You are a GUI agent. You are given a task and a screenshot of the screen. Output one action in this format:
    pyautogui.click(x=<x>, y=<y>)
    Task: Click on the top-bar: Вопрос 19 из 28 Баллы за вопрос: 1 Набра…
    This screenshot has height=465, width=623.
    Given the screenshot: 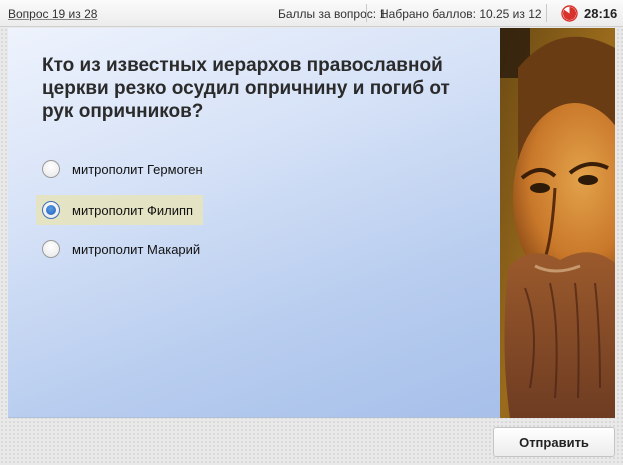 What is the action you would take?
    pyautogui.click(x=311, y=13)
    